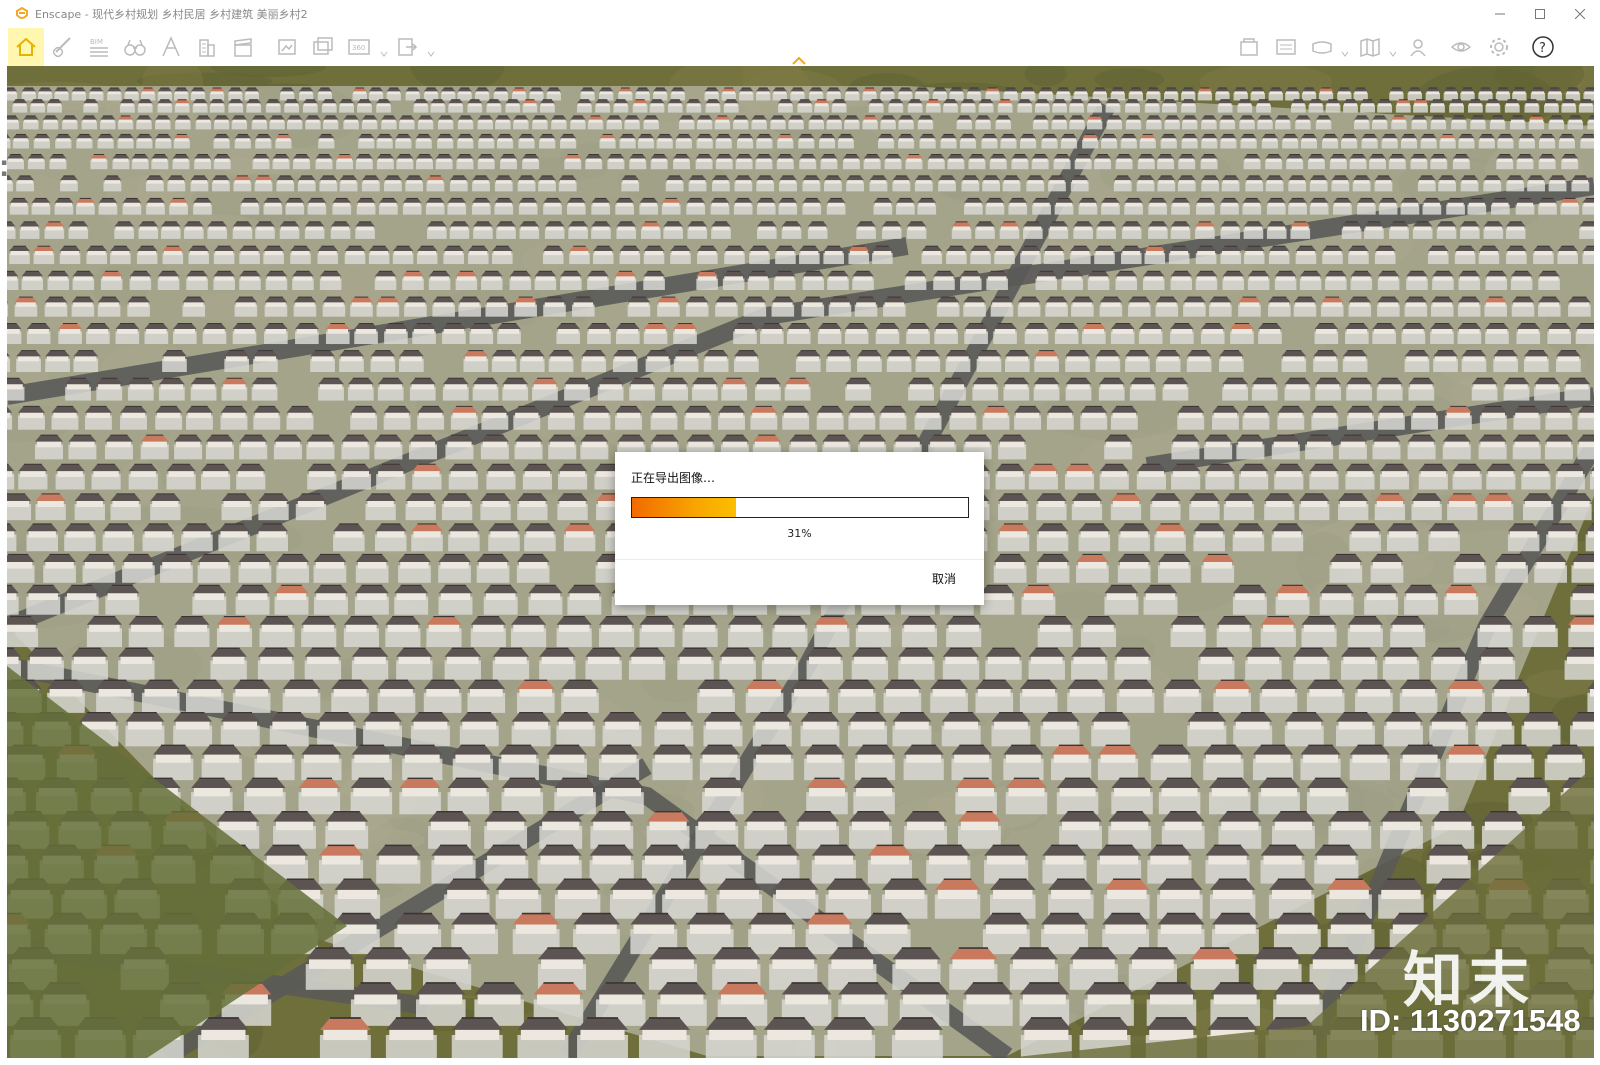 Image resolution: width=1600 pixels, height=1065 pixels. What do you see at coordinates (22, 14) in the screenshot?
I see `enscape-logo-icon` at bounding box center [22, 14].